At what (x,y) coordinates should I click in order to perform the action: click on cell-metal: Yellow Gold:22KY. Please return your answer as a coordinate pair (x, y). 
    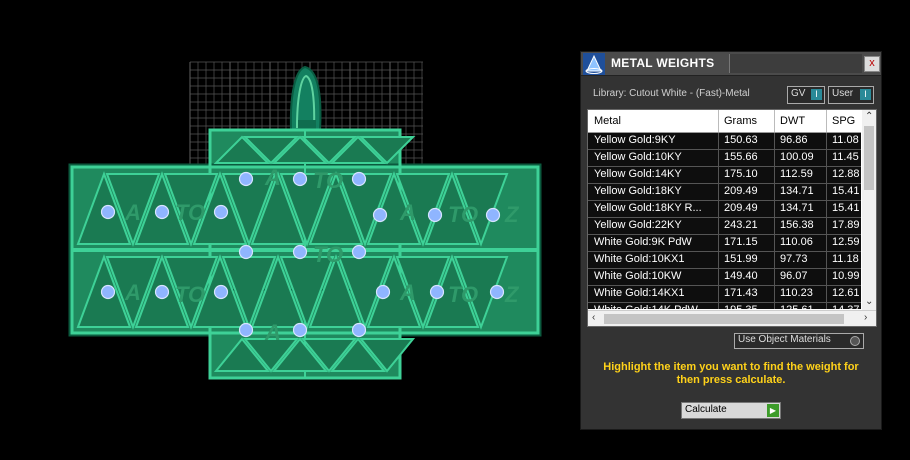
    Looking at the image, I should click on (638, 225).